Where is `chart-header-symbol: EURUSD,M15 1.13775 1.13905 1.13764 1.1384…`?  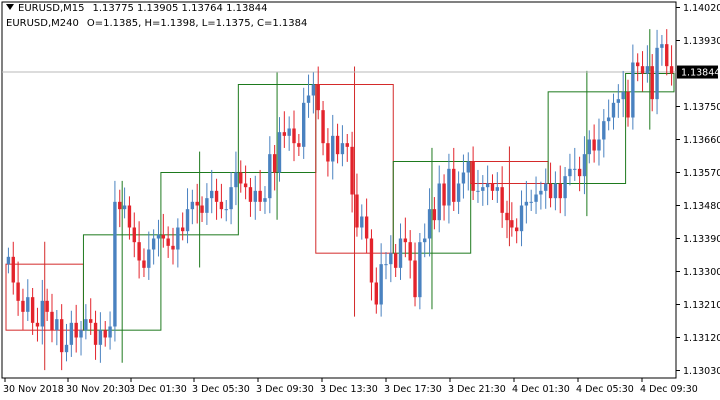
chart-header-symbol: EURUSD,M15 1.13775 1.13905 1.13764 1.1384… is located at coordinates (136, 8).